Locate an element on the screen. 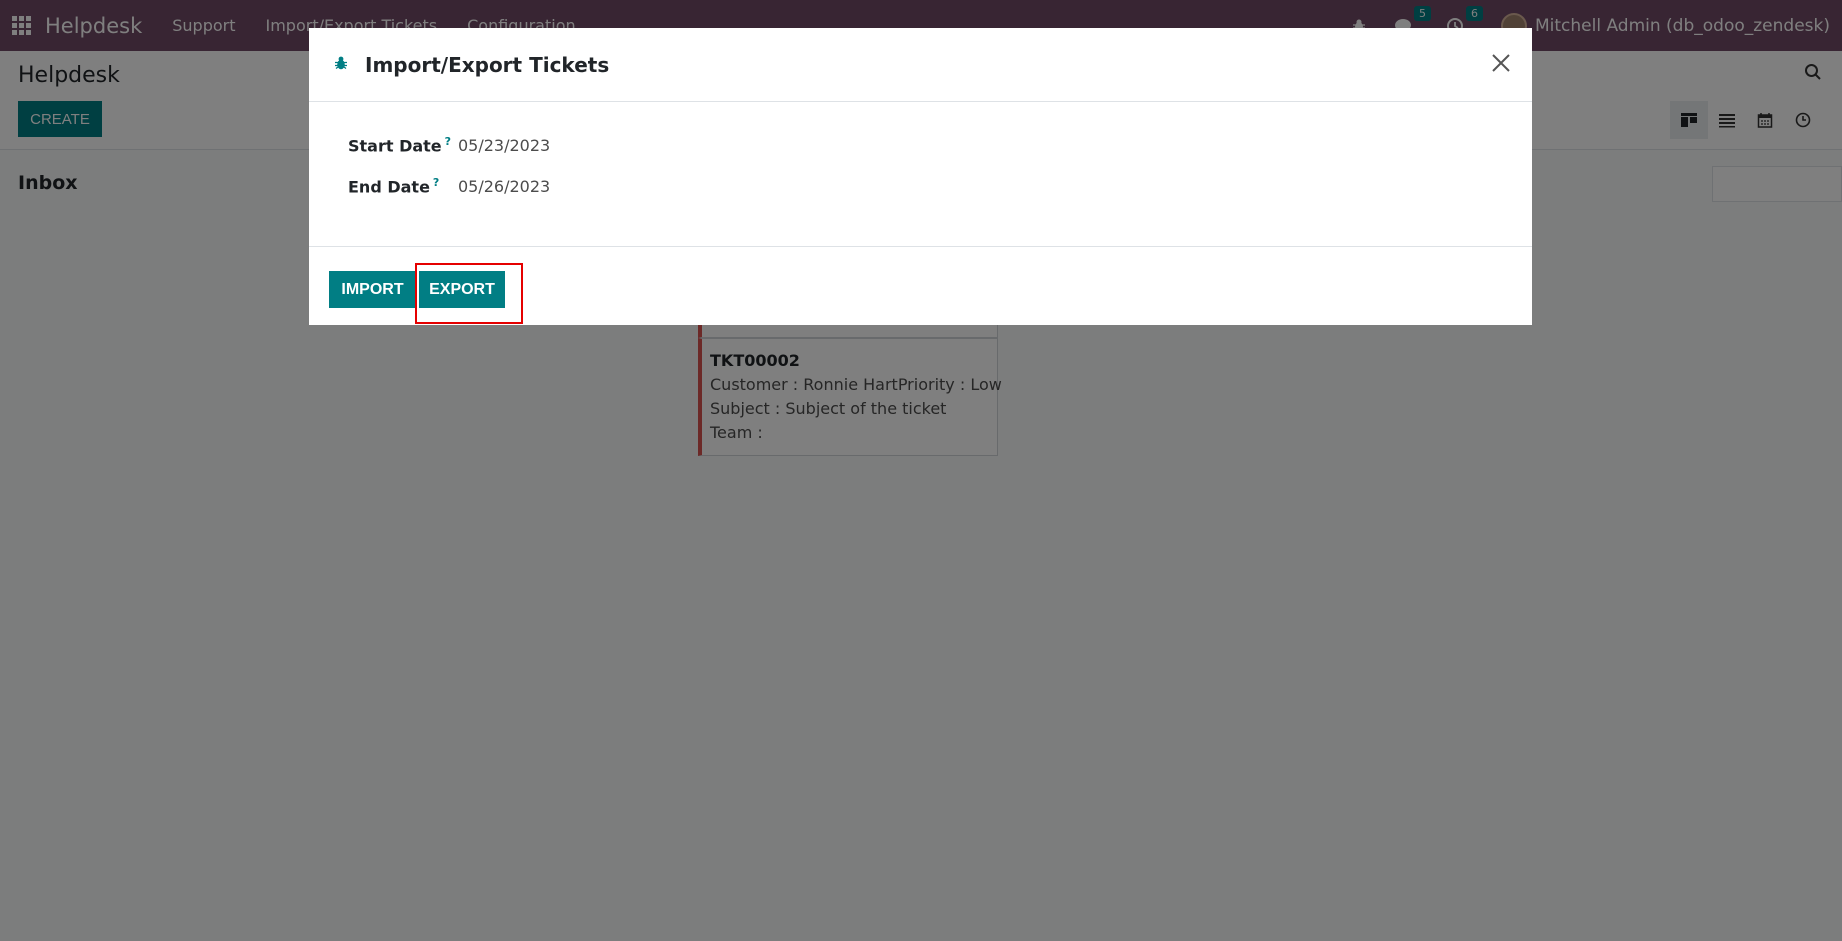 The height and width of the screenshot is (941, 1842). close-icon is located at coordinates (1501, 63).